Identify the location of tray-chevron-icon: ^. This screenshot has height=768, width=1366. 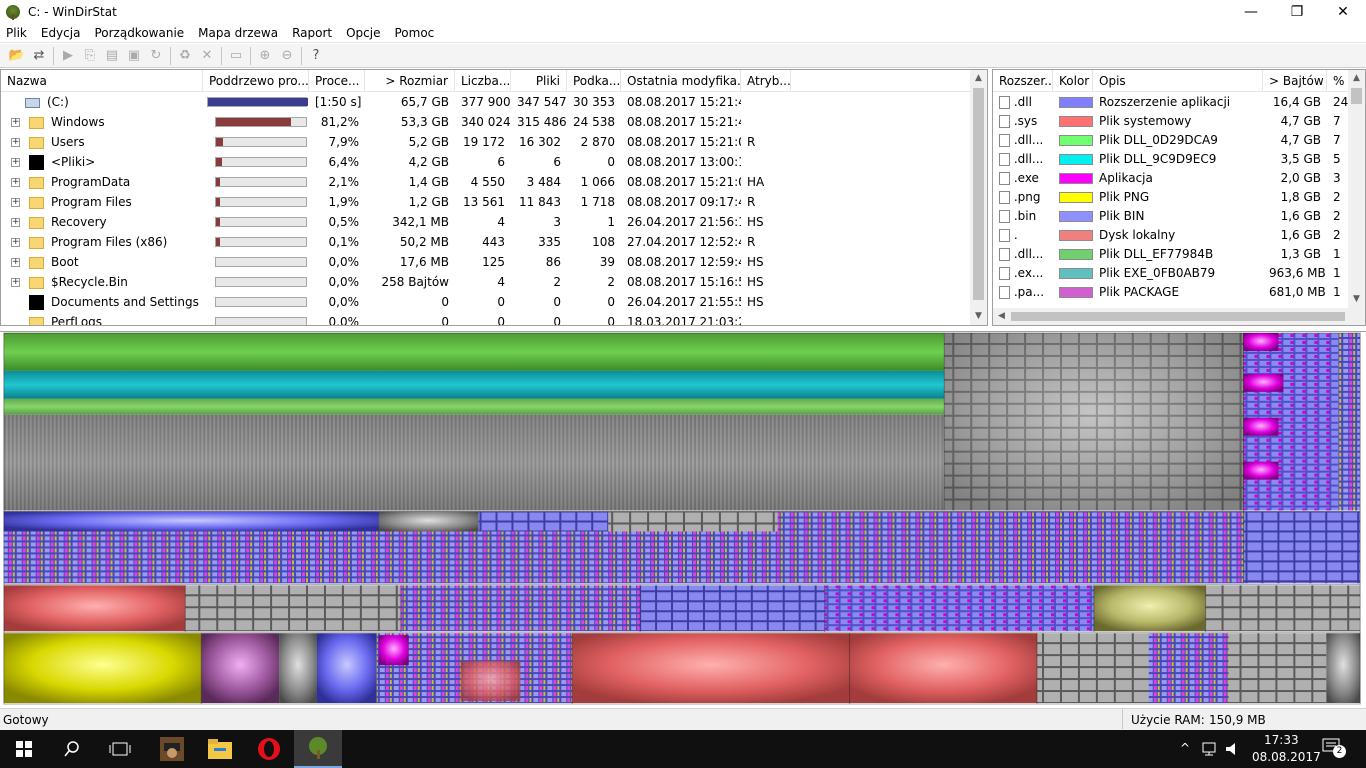
(1185, 748).